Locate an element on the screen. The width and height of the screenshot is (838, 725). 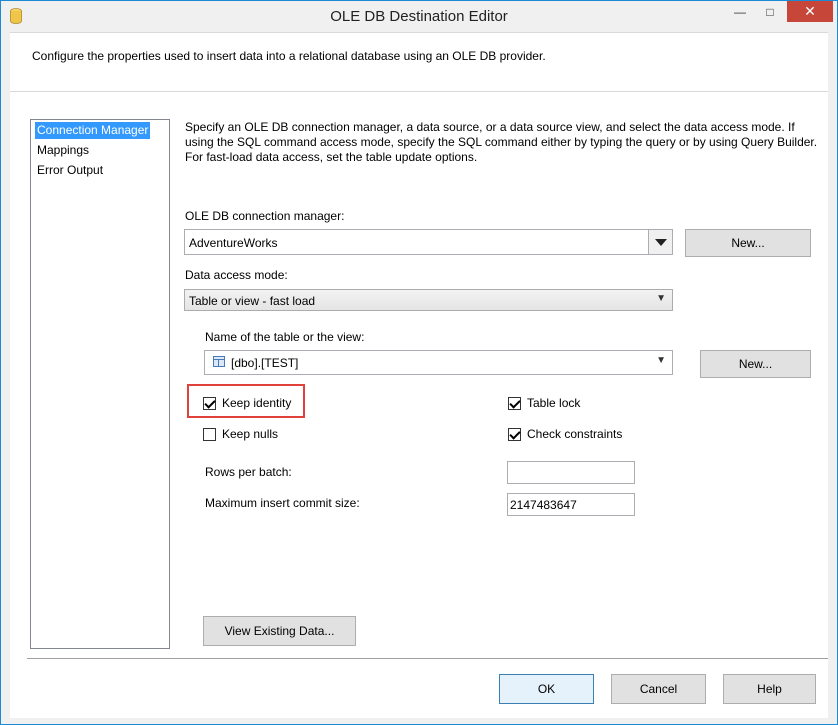
window-title: OLE DB Destination Editor is located at coordinates (419, 16).